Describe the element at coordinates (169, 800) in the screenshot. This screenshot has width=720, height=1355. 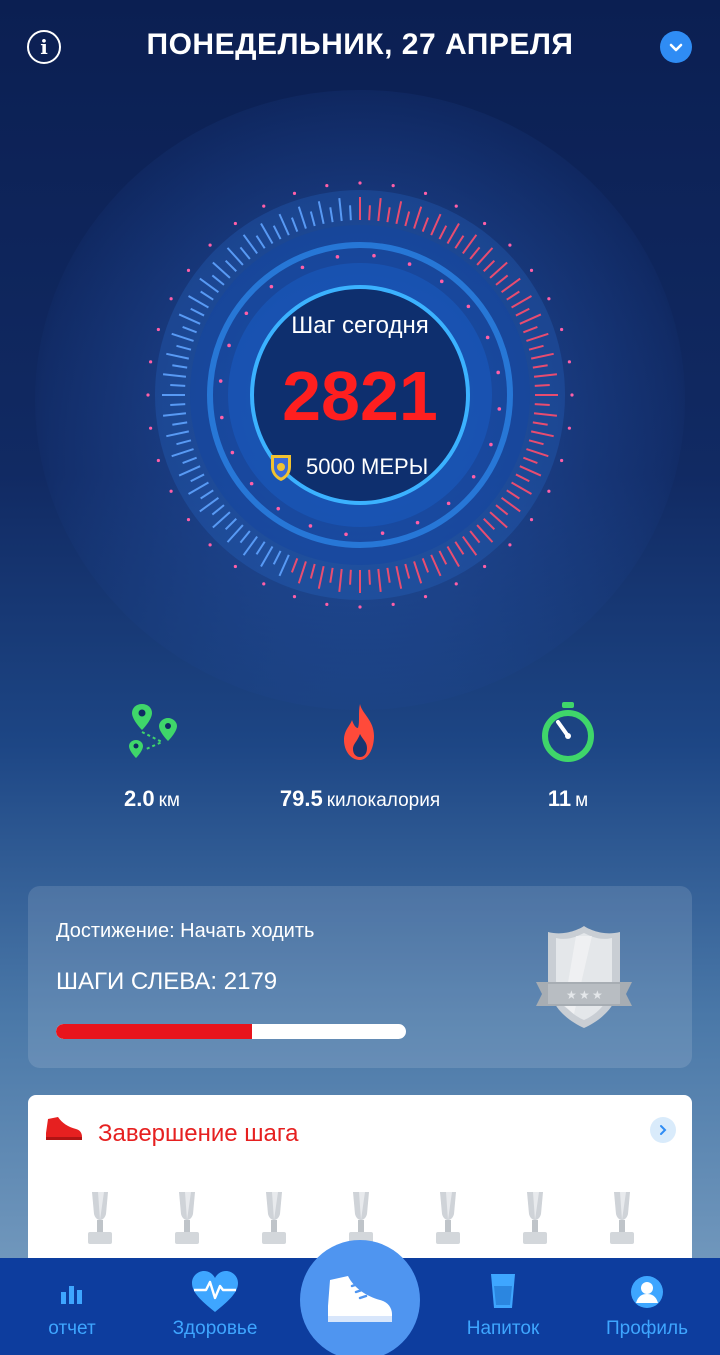
I see `distance-unit: км` at that location.